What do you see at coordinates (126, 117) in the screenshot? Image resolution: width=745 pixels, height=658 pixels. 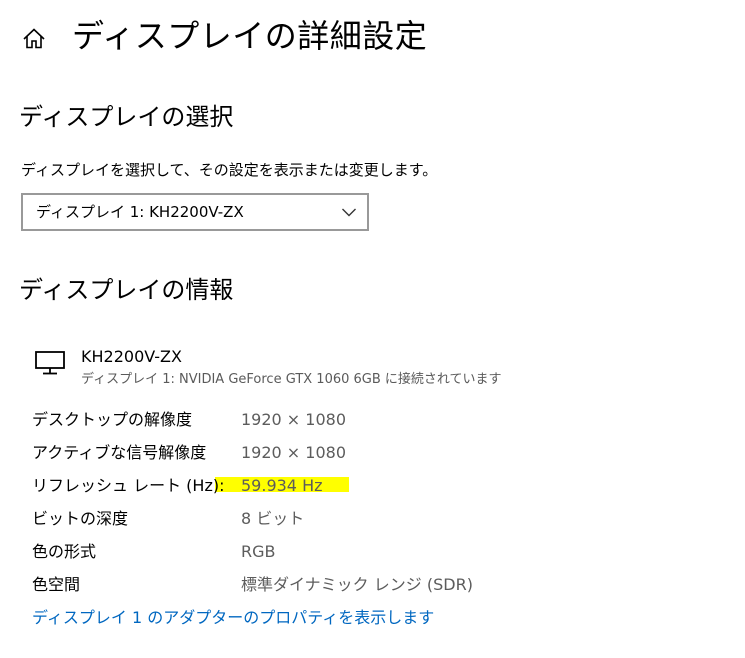 I see `select-display-heading: ディスプレイの選択` at bounding box center [126, 117].